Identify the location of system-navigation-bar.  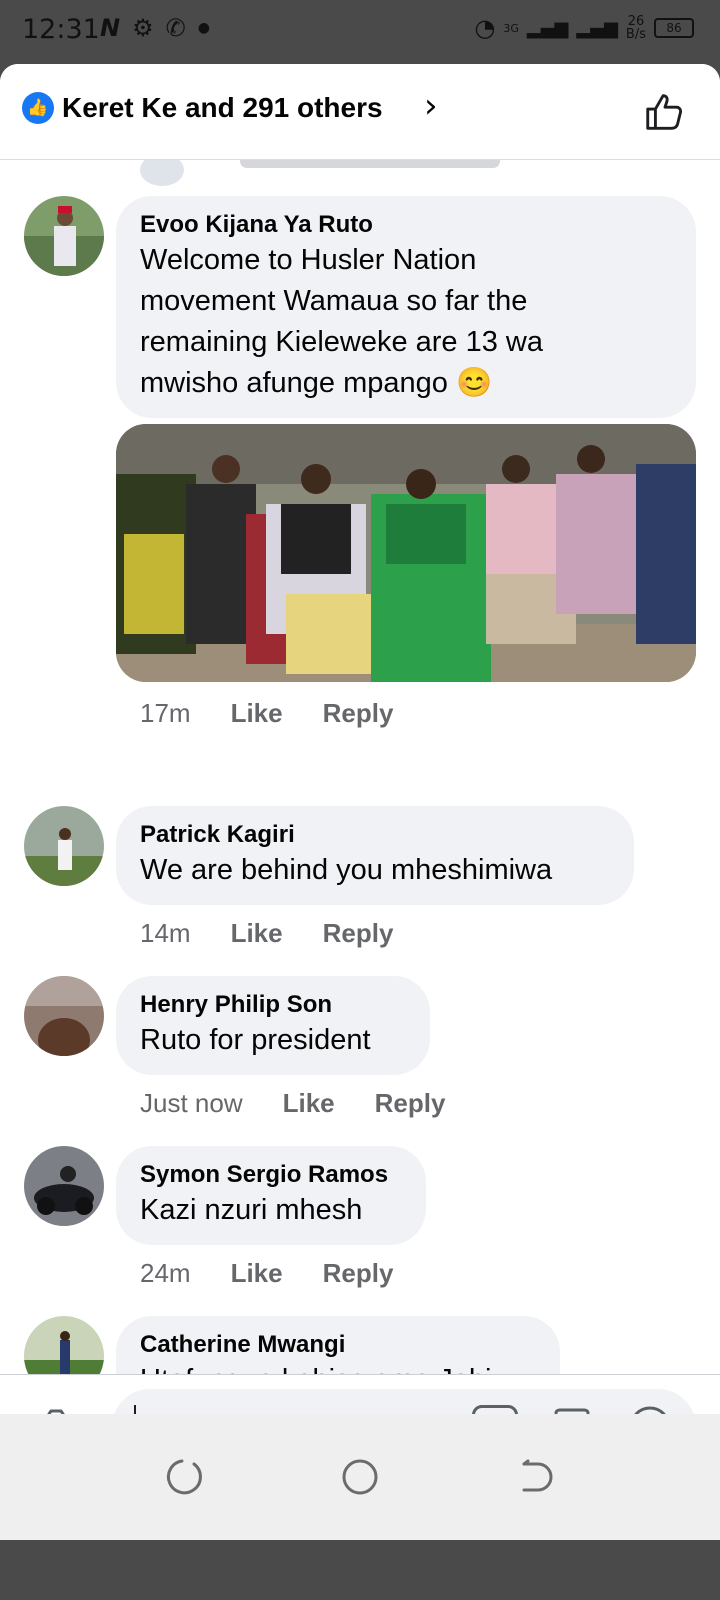
(360, 1477).